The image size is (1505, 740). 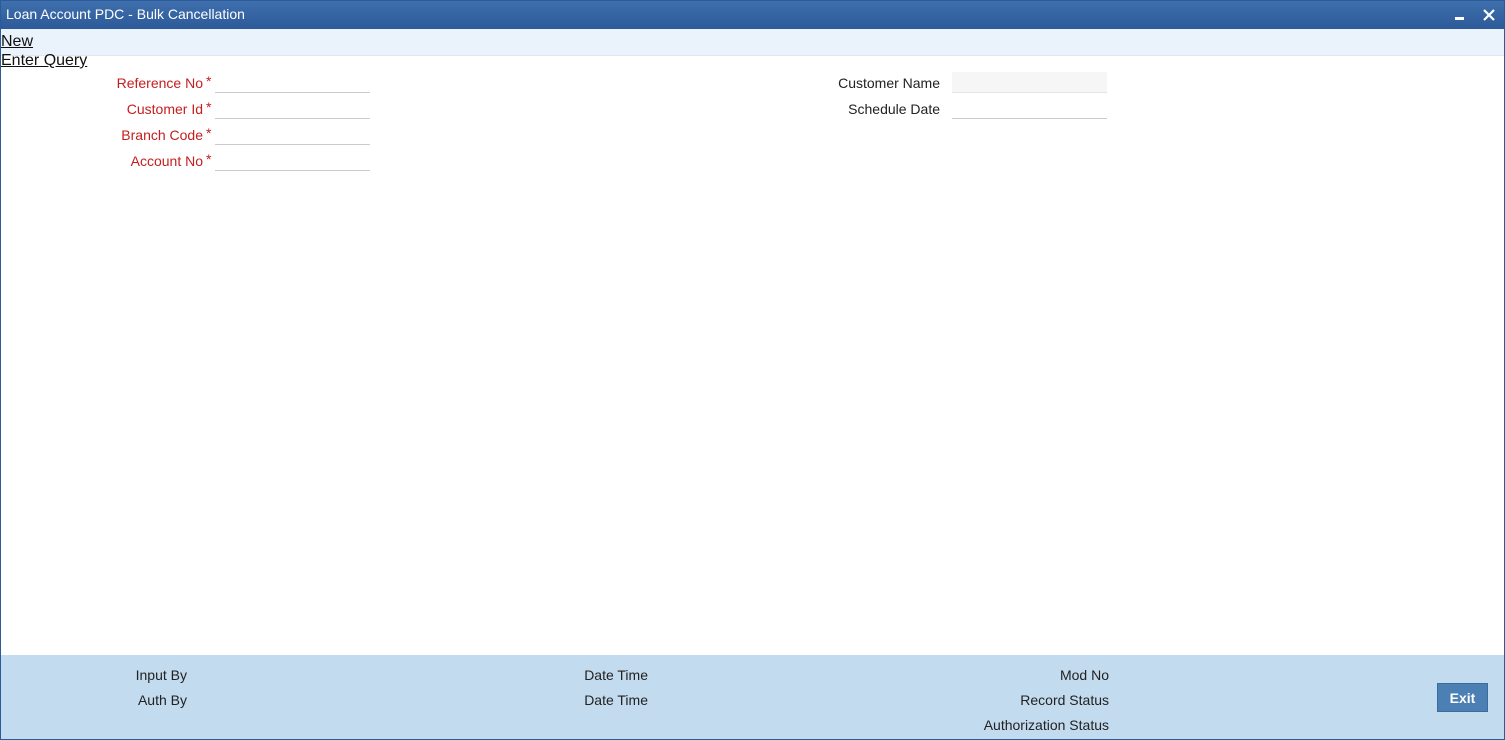 I want to click on exit-button: Exit, so click(x=1462, y=697).